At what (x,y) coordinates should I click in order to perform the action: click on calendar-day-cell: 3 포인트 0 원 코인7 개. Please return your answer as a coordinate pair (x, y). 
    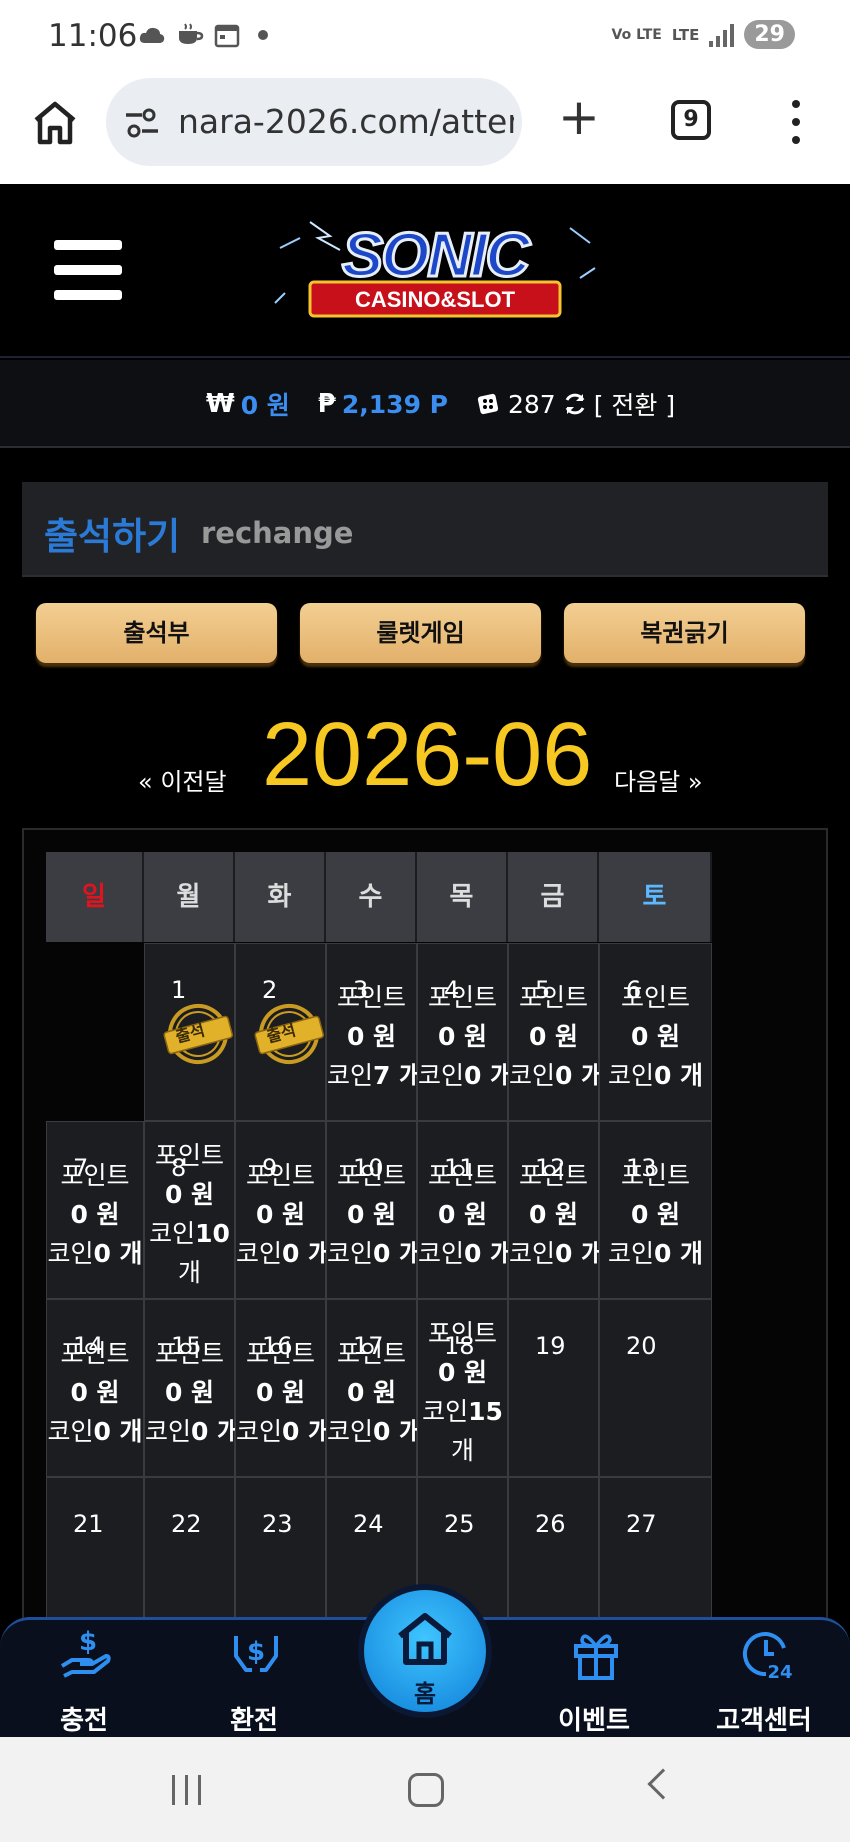
    Looking at the image, I should click on (374, 1032).